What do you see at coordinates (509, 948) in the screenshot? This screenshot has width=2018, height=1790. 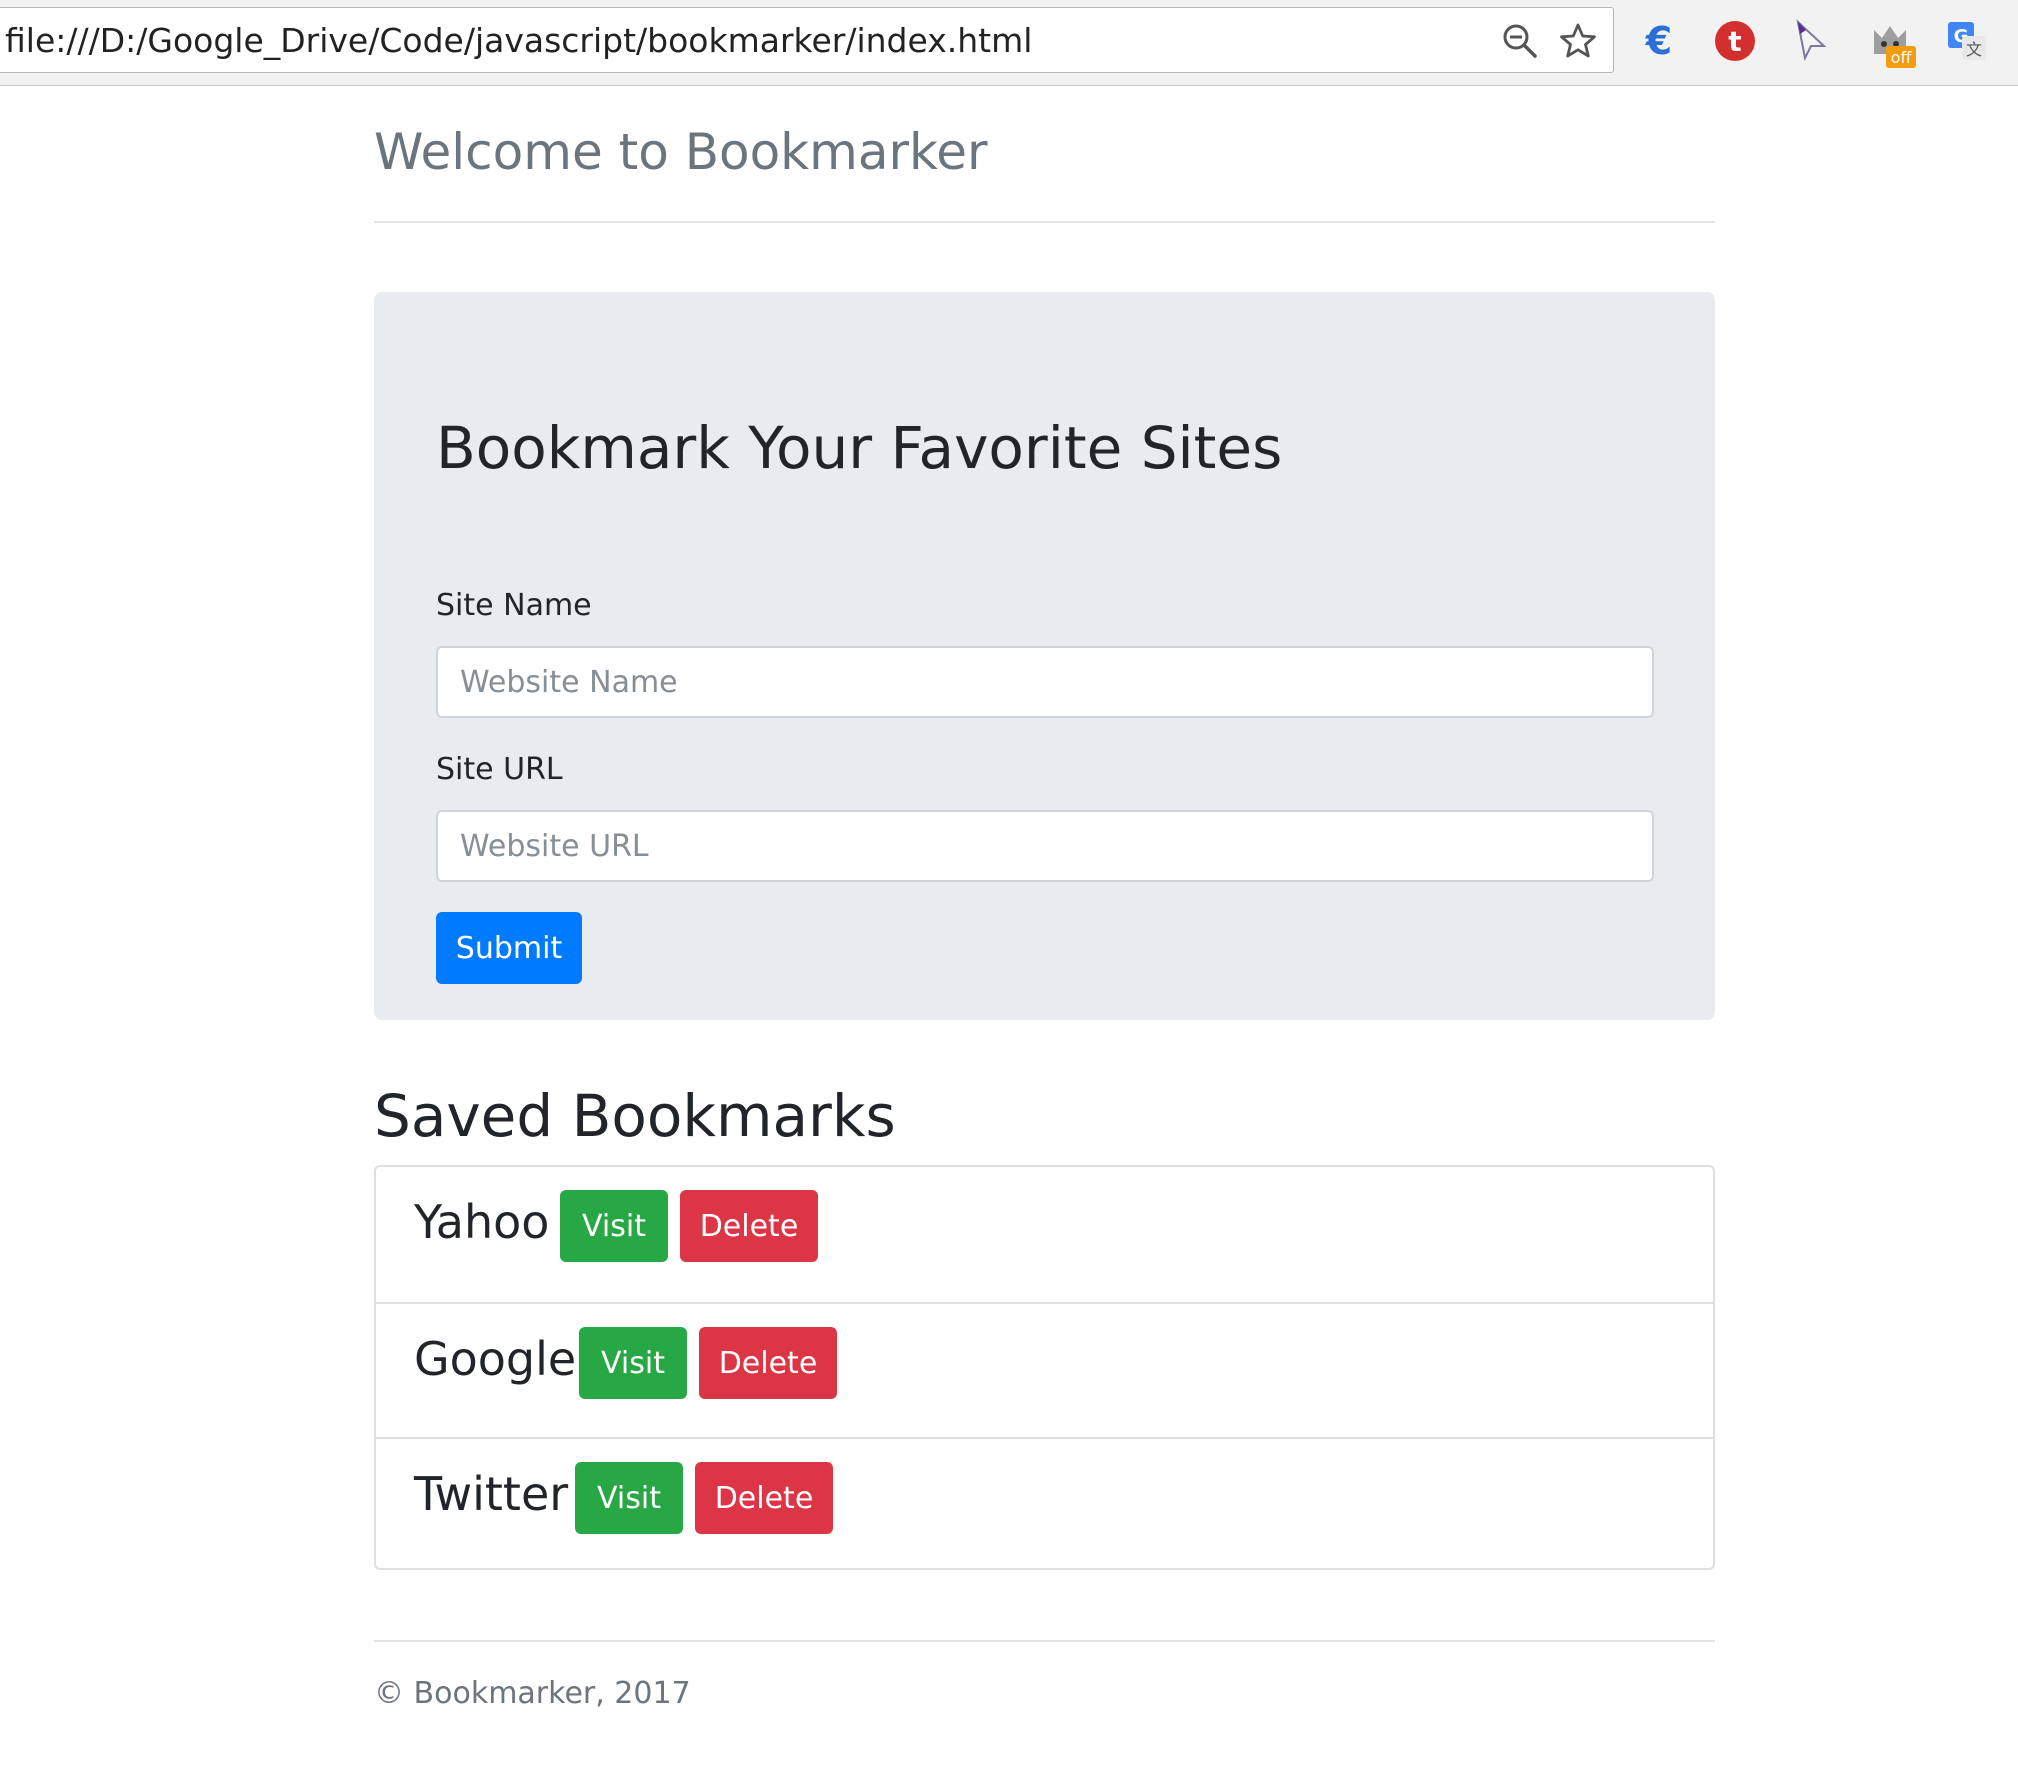 I see `submit-button: Submit` at bounding box center [509, 948].